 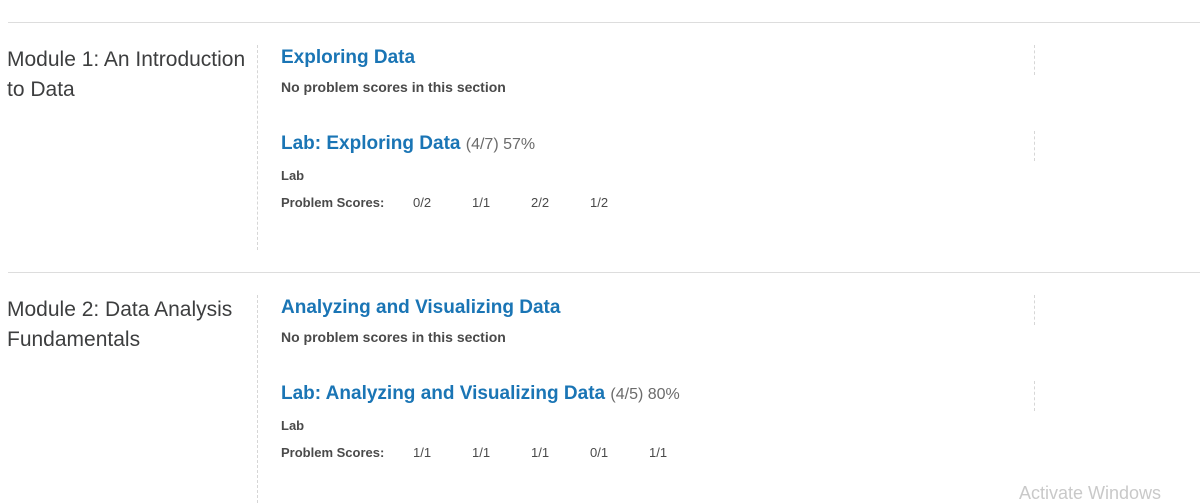 I want to click on activate-windows-watermark: Activate Windows, so click(x=1090, y=493).